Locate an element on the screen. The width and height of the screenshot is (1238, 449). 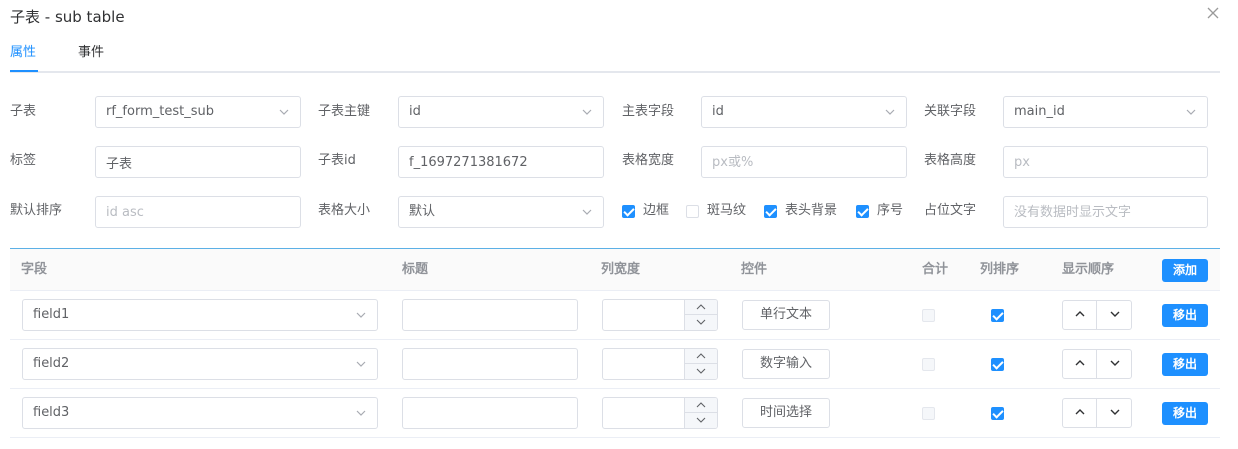
add-button: 添加 is located at coordinates (1185, 270).